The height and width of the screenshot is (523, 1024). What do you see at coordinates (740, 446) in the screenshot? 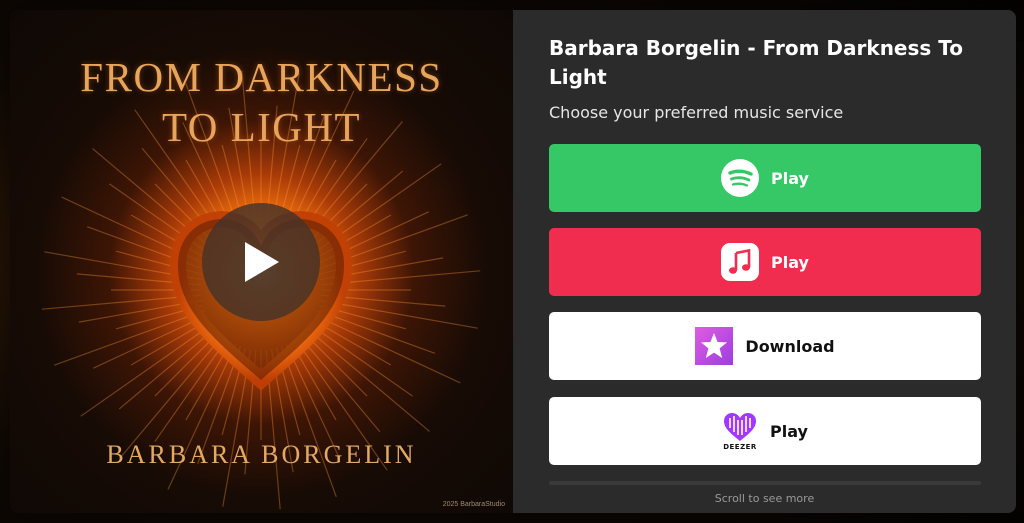
I see `deezer-wordmark: DEEZER` at bounding box center [740, 446].